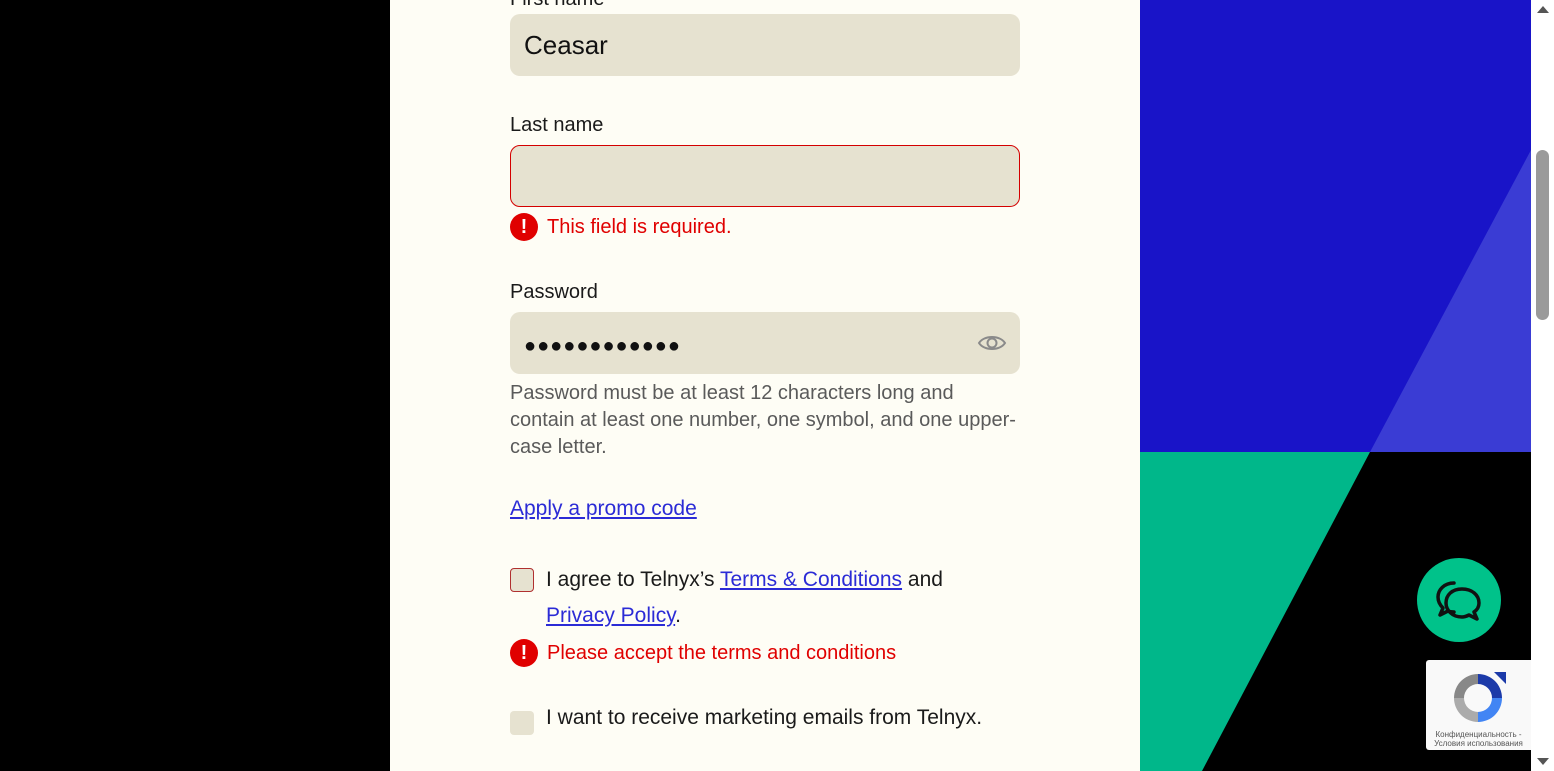 This screenshot has height=771, width=1554. I want to click on terms-error: ! Please accept the terms and conditions, so click(703, 653).